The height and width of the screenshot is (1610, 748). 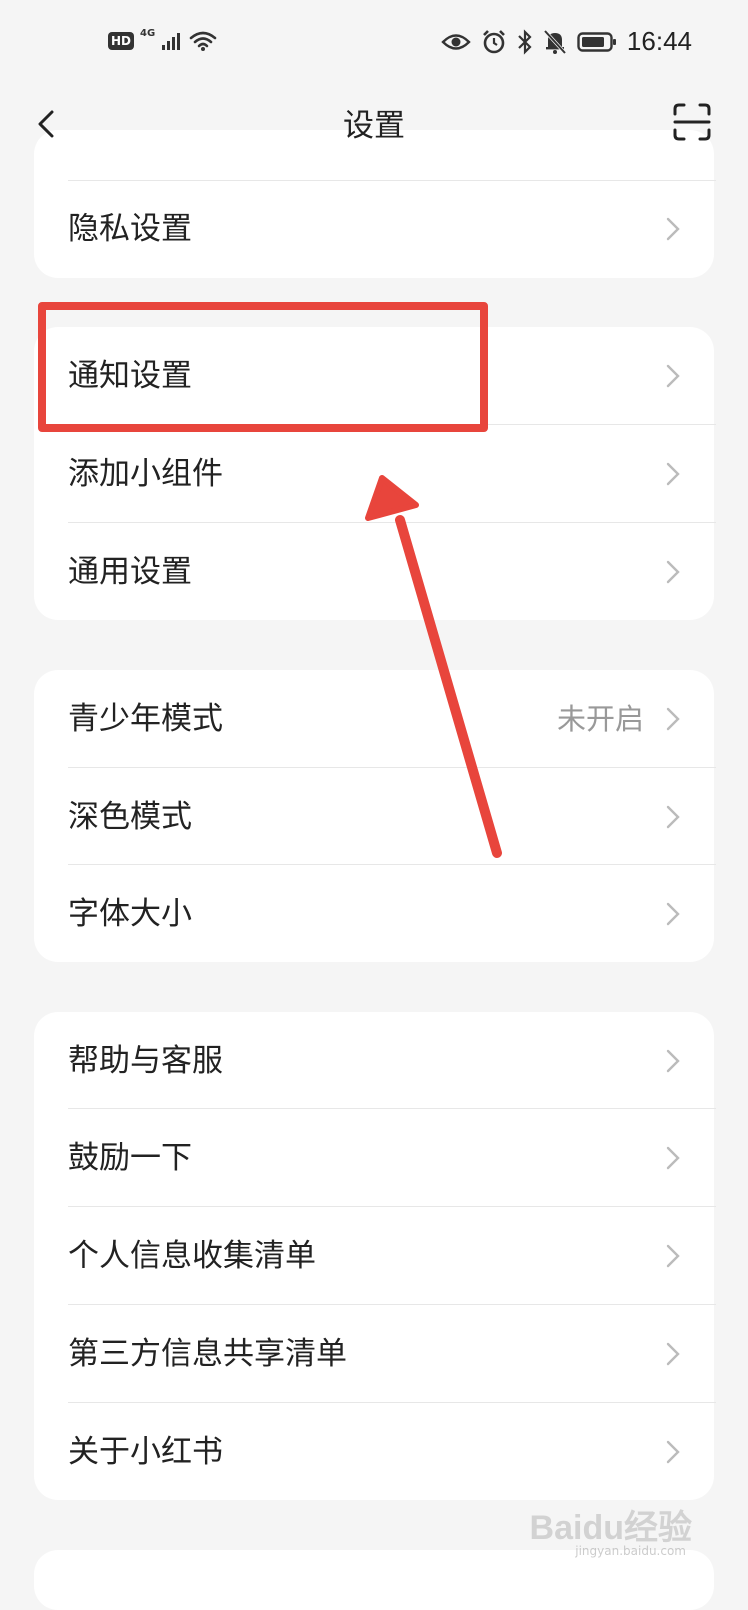 I want to click on status-bar: HD 4G 16:44, so click(x=374, y=43).